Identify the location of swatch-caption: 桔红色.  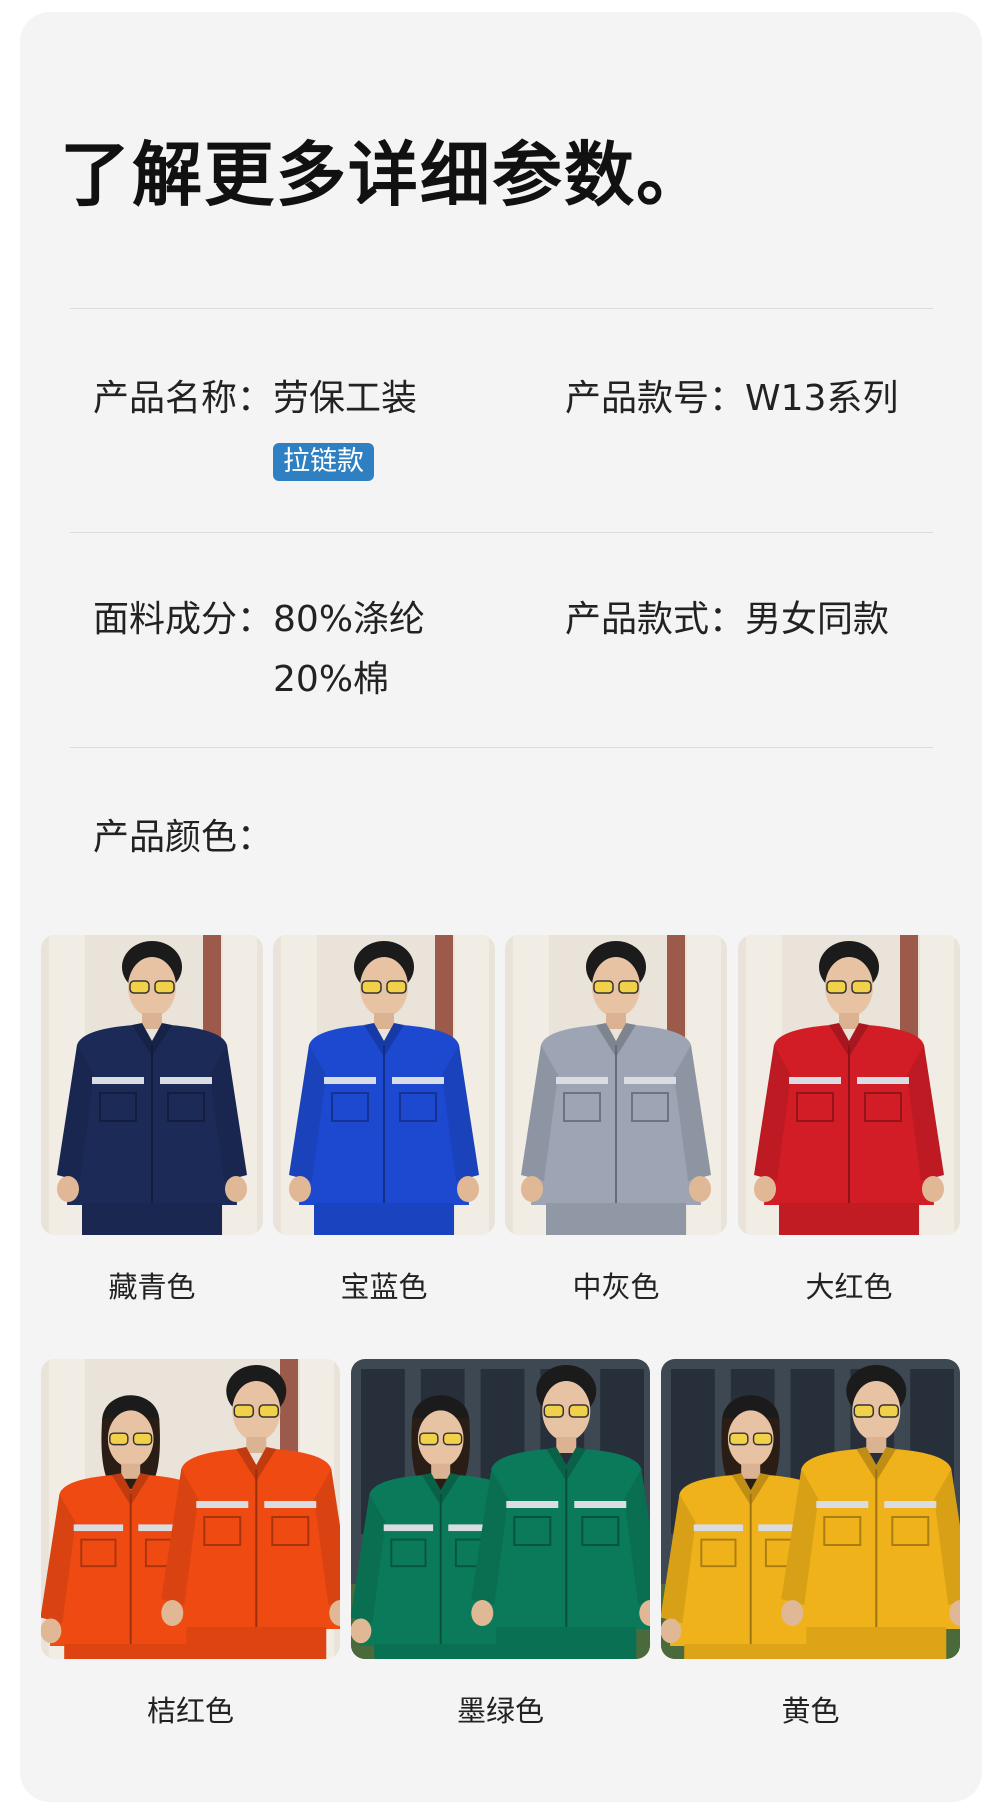
(190, 1711).